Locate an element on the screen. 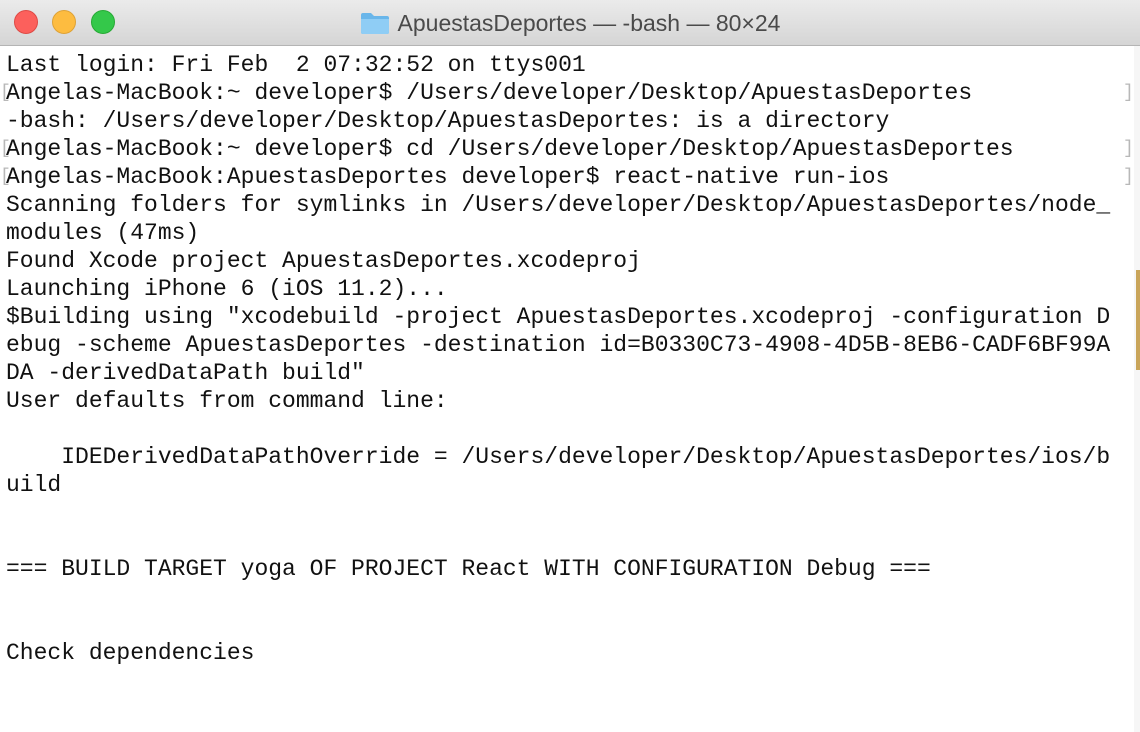 The height and width of the screenshot is (732, 1140). window-title-group: ApuestasDeportes — -bash — 80×24 is located at coordinates (570, 23).